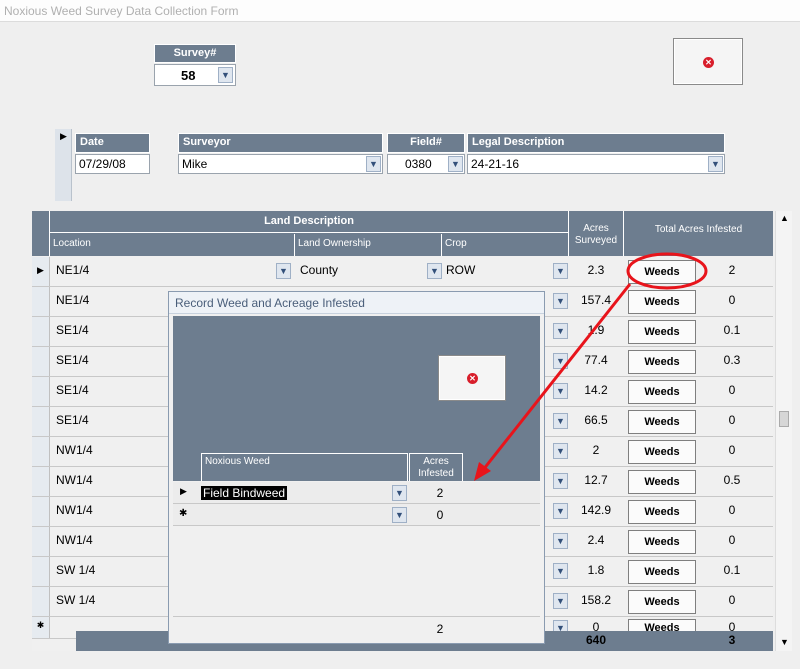  I want to click on annotation-arrow, so click(556, 377).